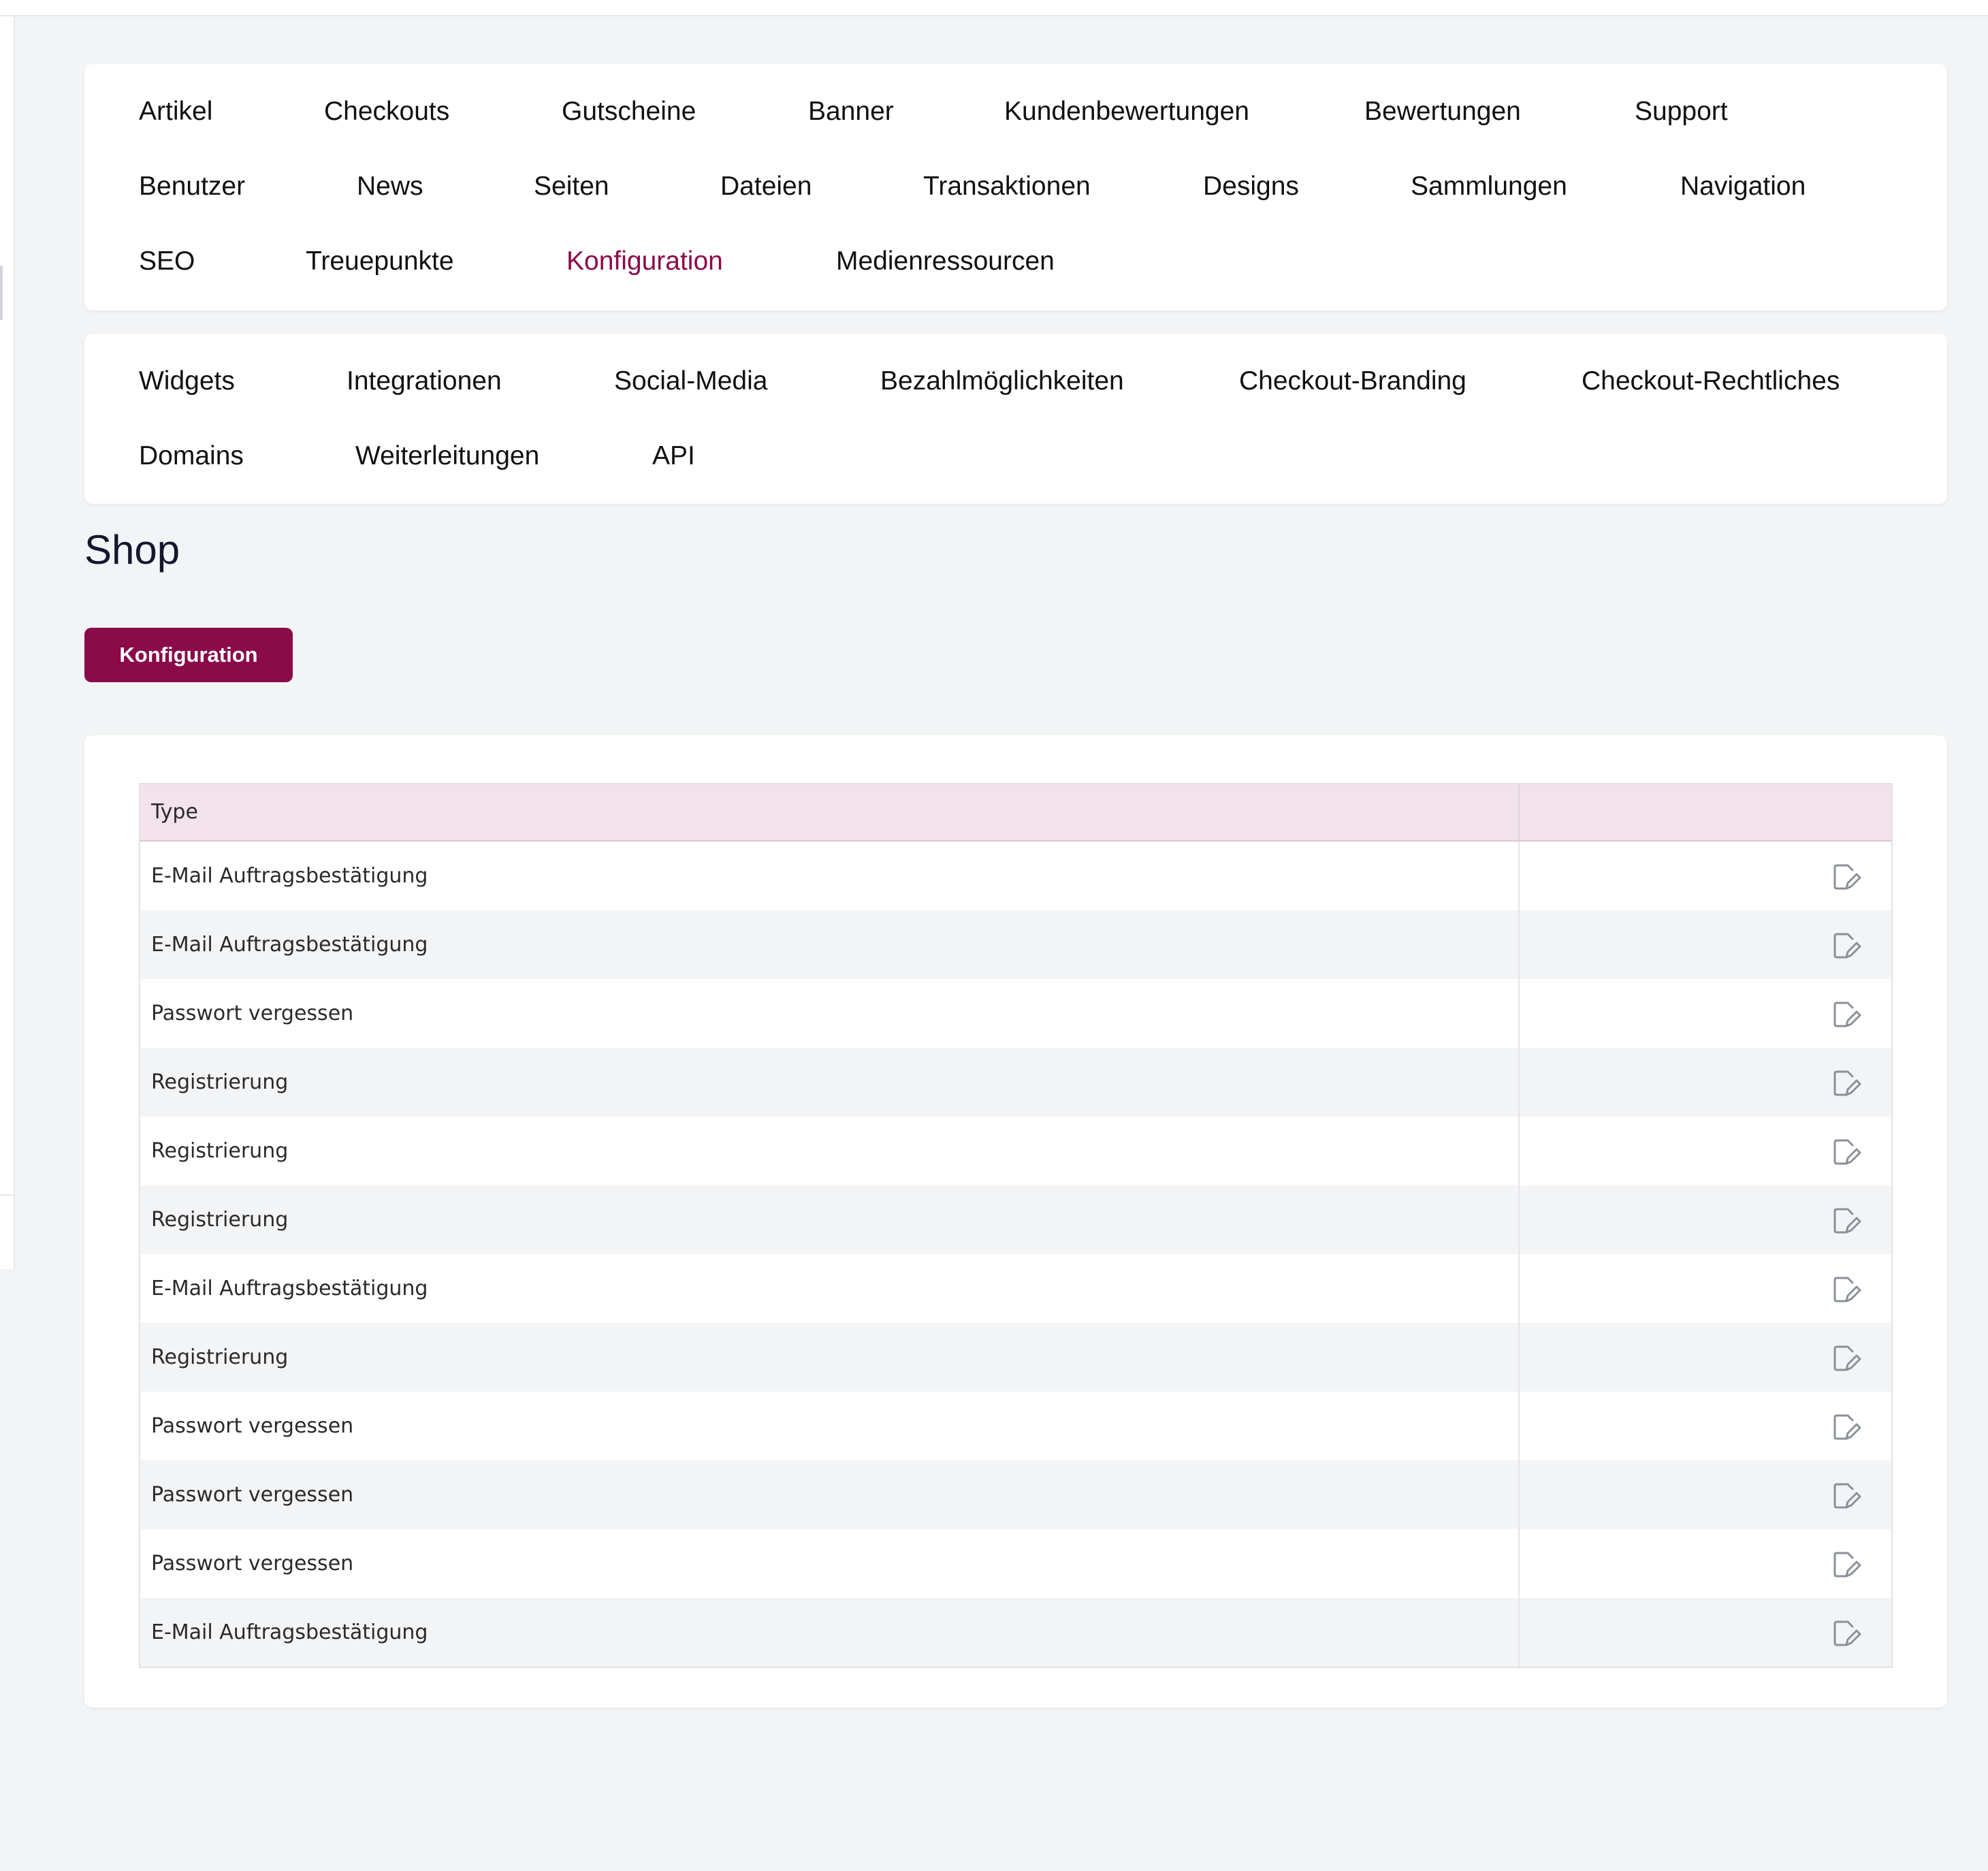 The width and height of the screenshot is (1988, 1871). What do you see at coordinates (1015, 813) in the screenshot?
I see `table-header: Type` at bounding box center [1015, 813].